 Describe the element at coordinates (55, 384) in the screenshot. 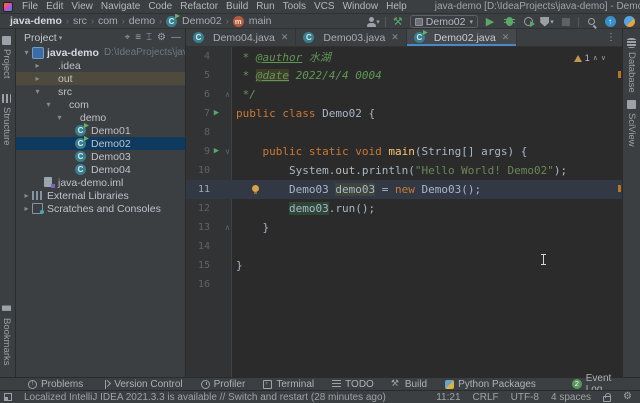

I see `tool-window-problems: Problems` at that location.